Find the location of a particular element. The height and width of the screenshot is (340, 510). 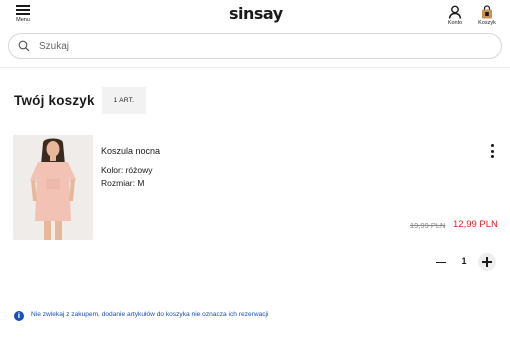

cart-button: Koszyk is located at coordinates (487, 15).